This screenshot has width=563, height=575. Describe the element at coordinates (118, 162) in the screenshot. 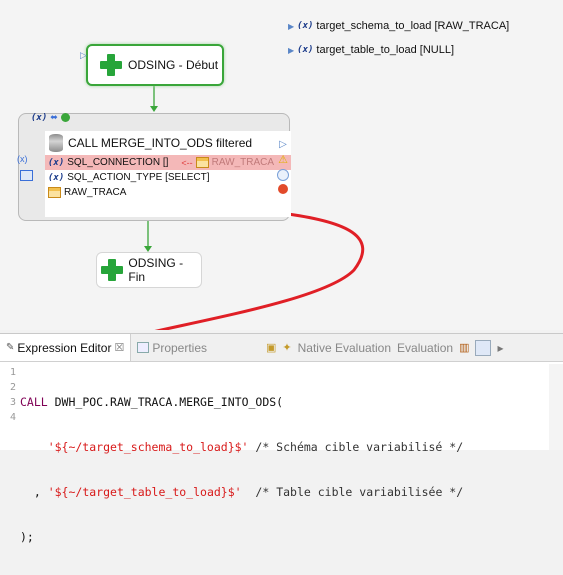

I see `param-label: SQL_CONNECTION []` at that location.